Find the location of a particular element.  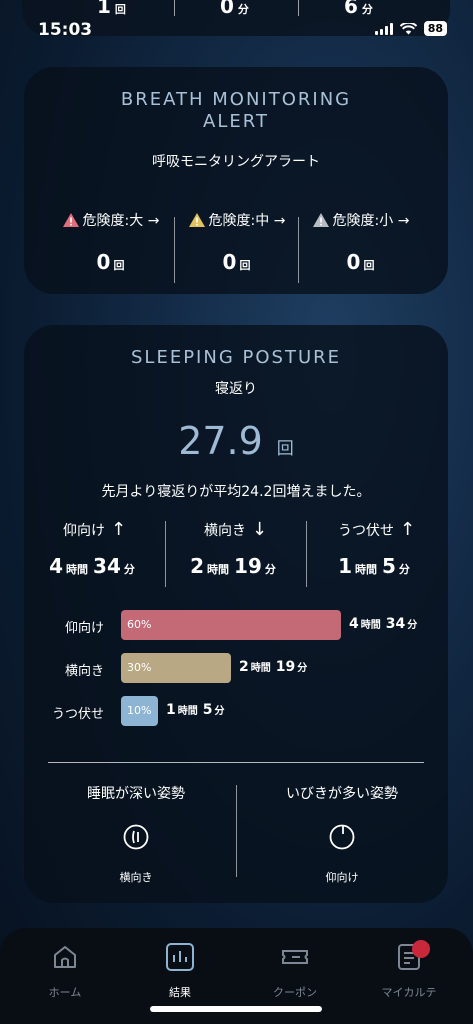

posture-bar-row: 仰向け 60% 4 時間 34 分 is located at coordinates (236, 625).